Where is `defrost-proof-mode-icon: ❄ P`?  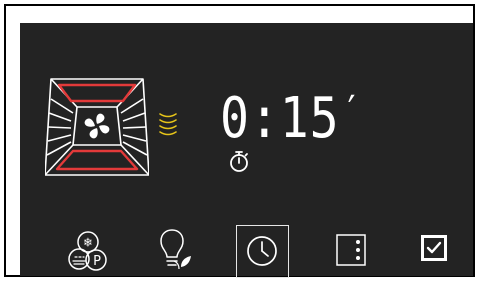
defrost-proof-mode-icon: ❄ P is located at coordinates (87, 251).